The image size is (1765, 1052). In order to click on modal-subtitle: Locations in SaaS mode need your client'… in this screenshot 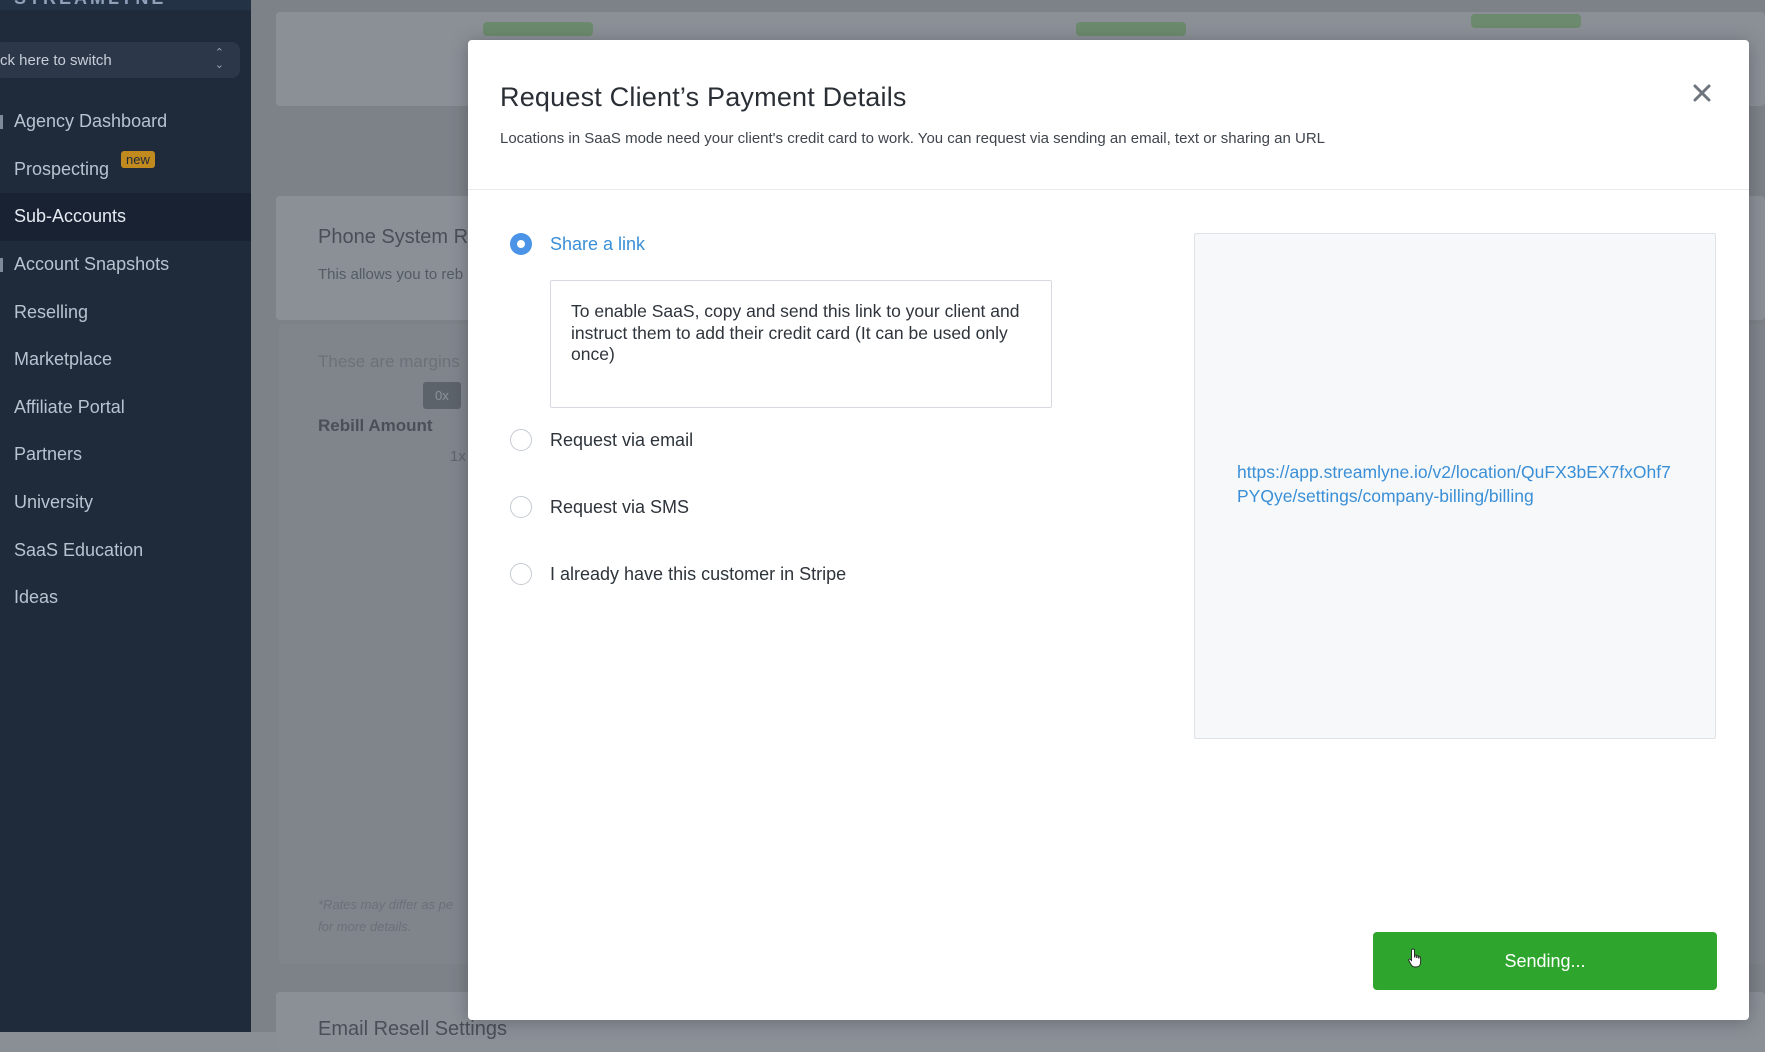, I will do `click(912, 138)`.